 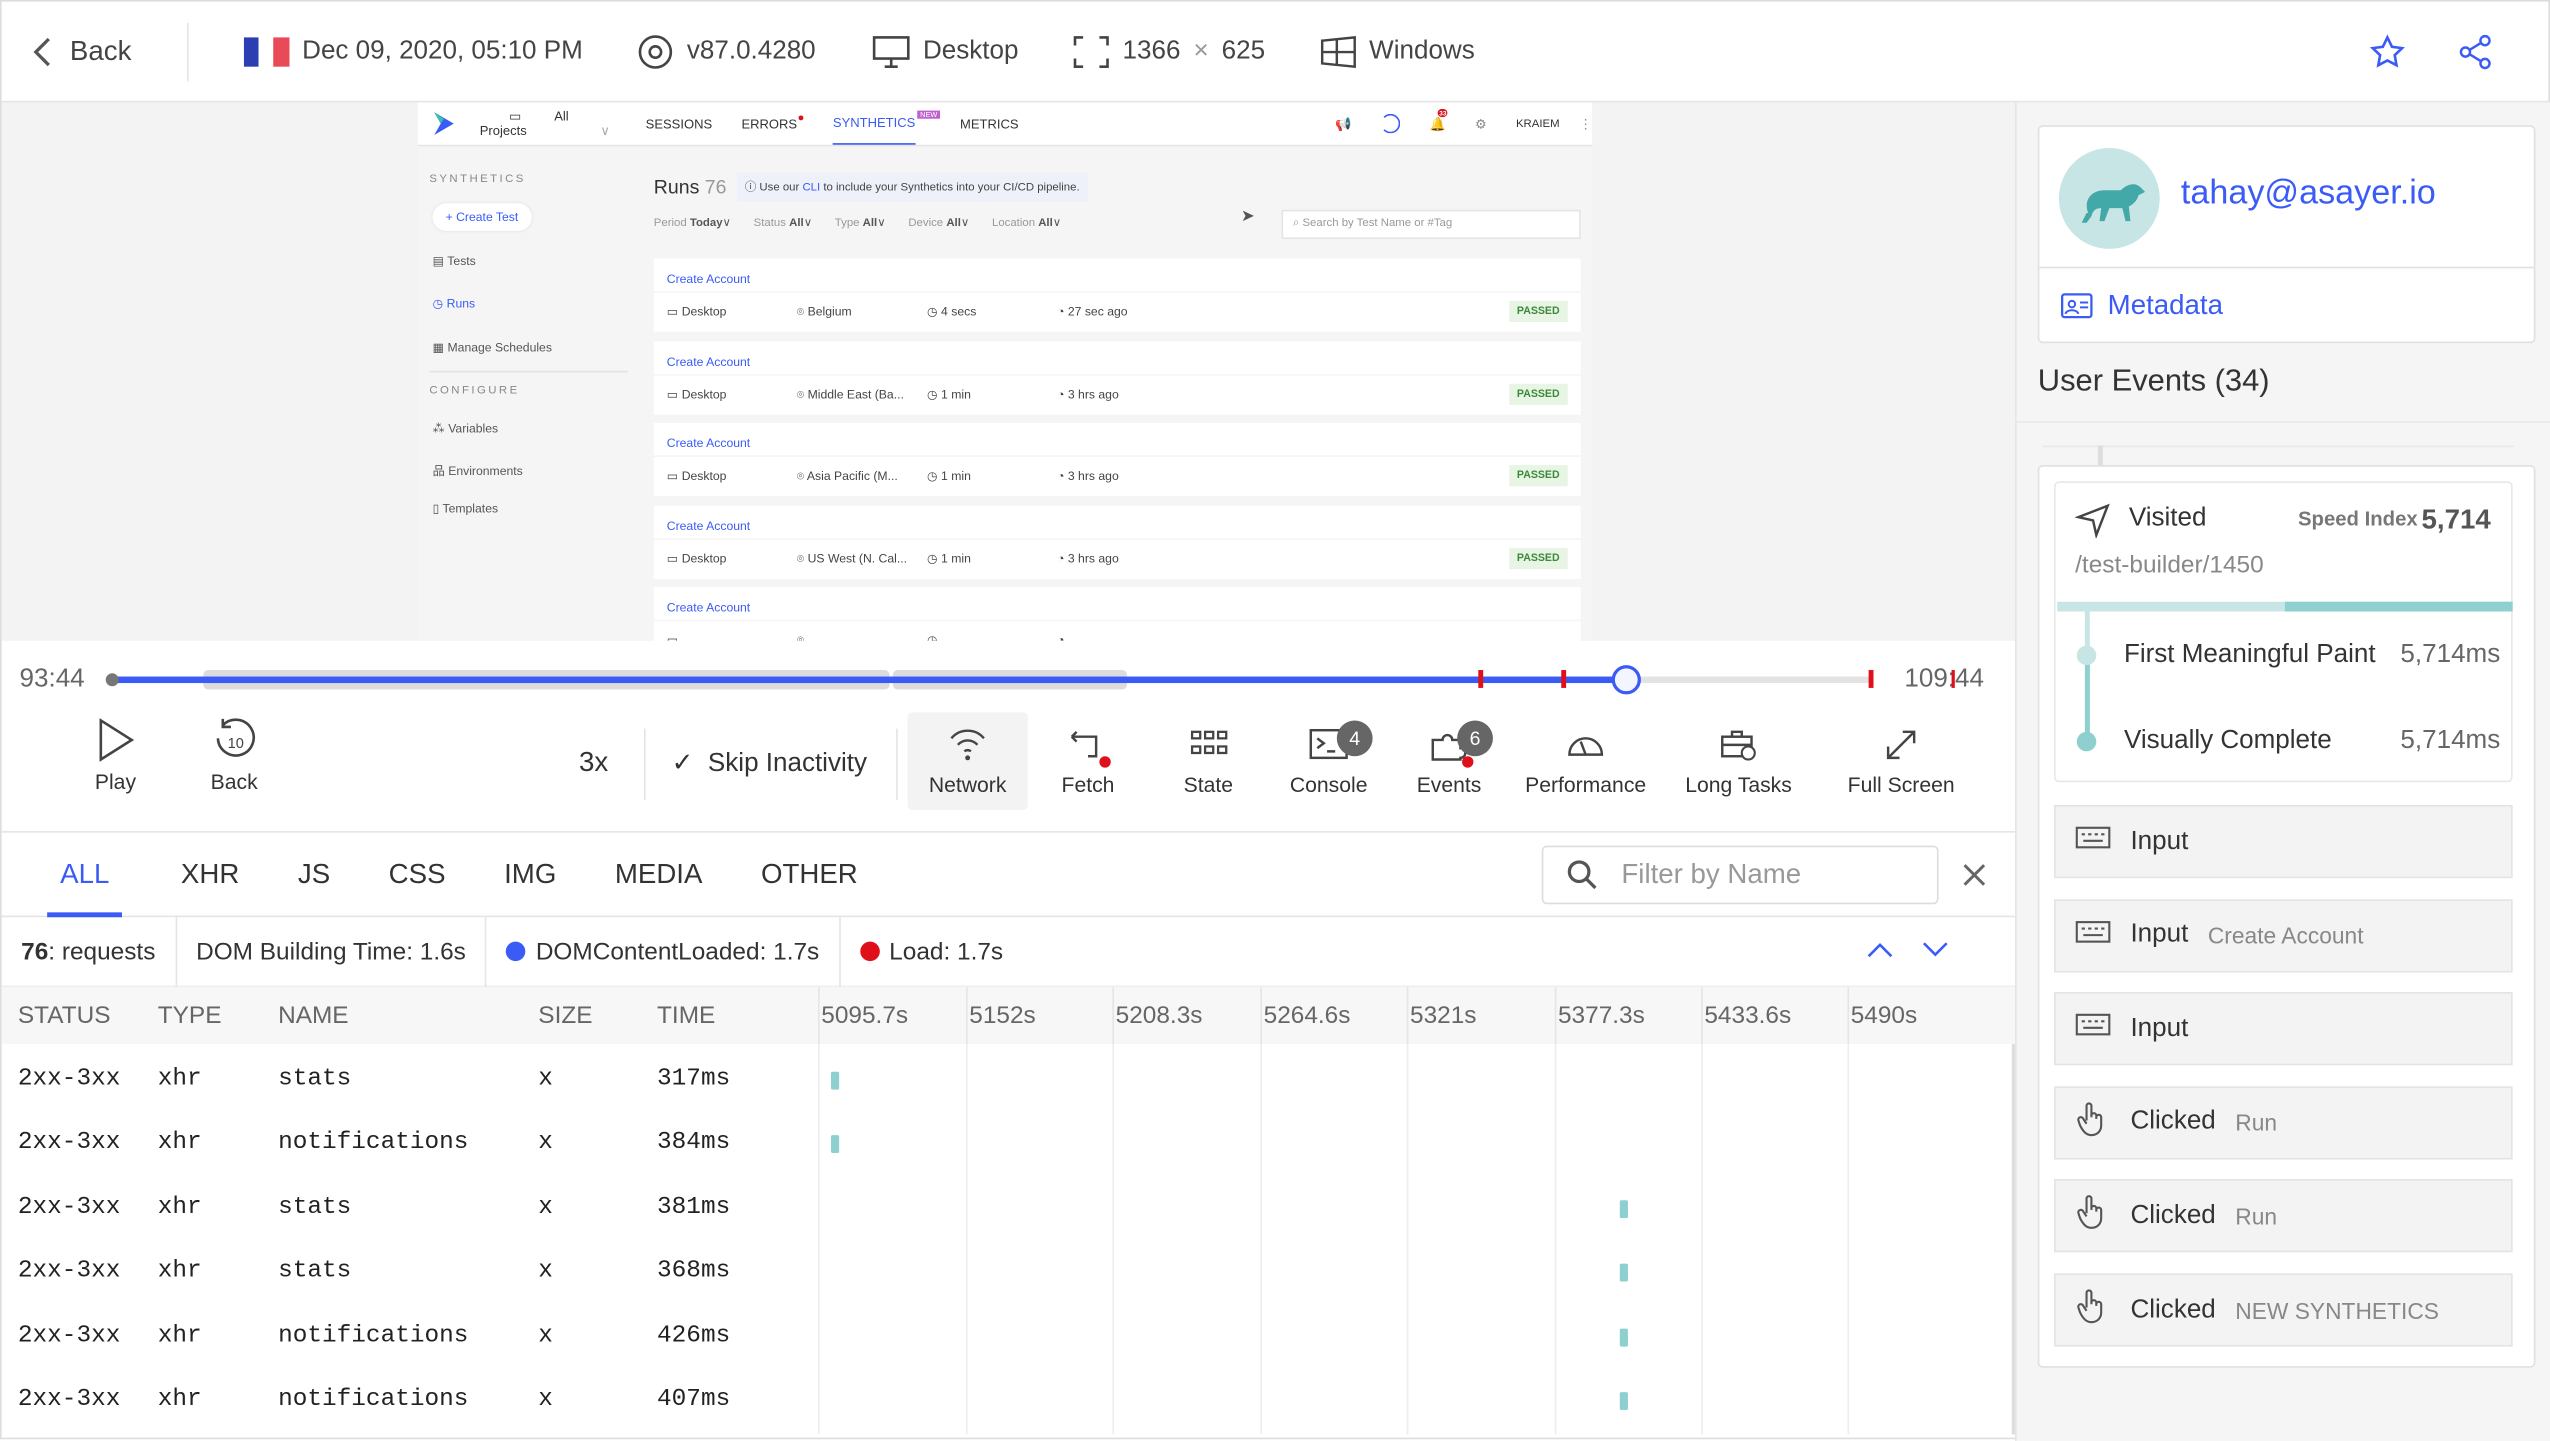 I want to click on speed-button: 3x, so click(x=593, y=762).